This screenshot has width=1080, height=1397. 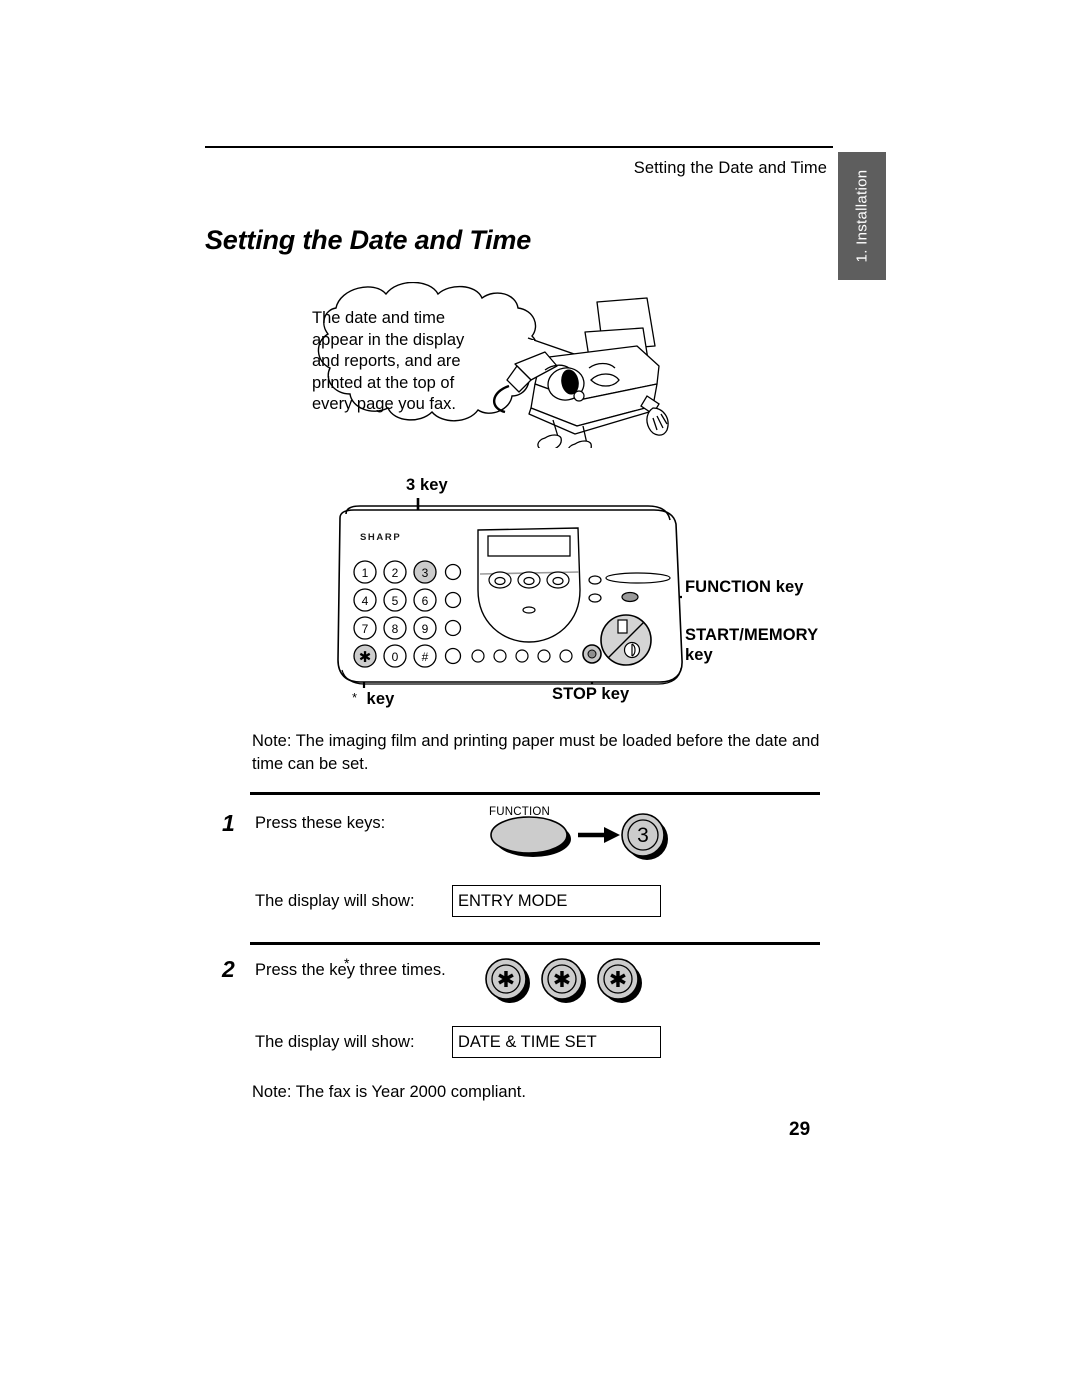 What do you see at coordinates (395, 573) in the screenshot?
I see `svg-text: 2` at bounding box center [395, 573].